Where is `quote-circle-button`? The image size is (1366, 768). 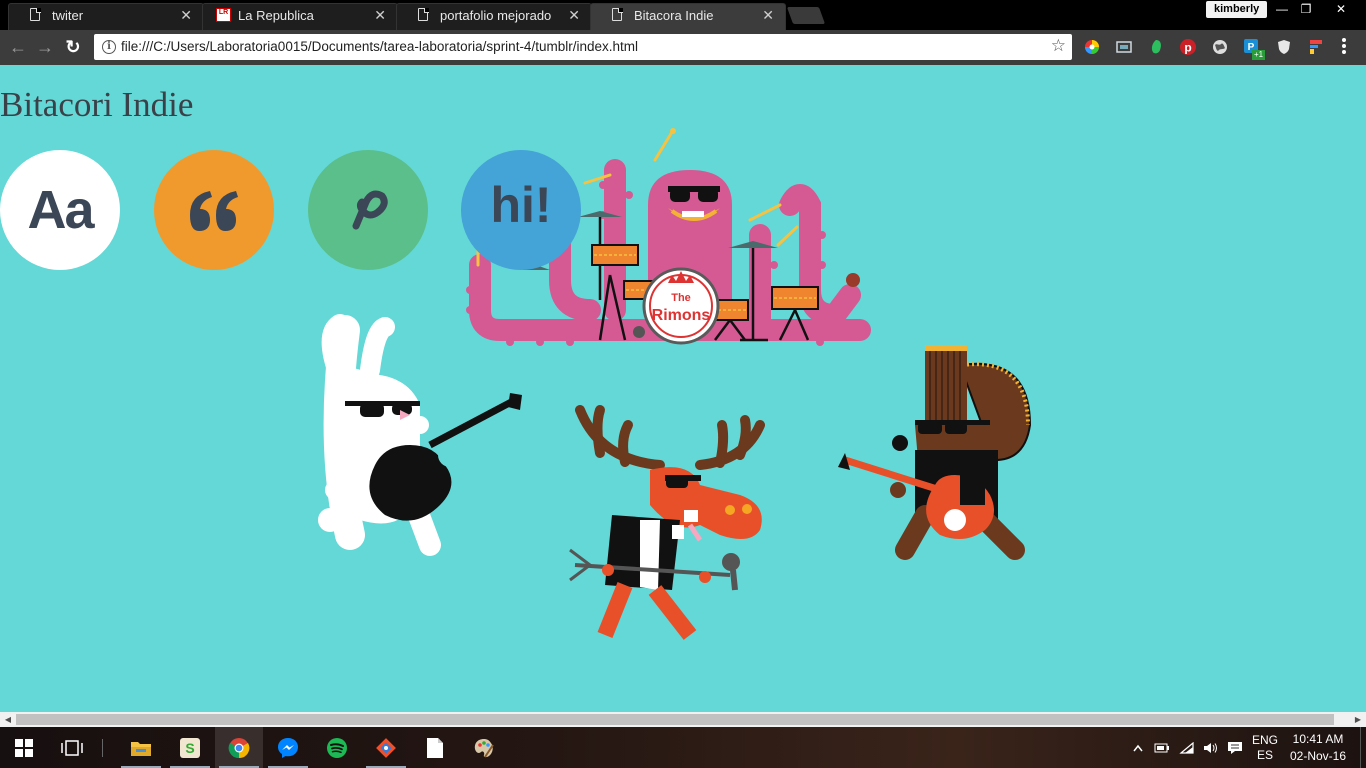 quote-circle-button is located at coordinates (214, 210).